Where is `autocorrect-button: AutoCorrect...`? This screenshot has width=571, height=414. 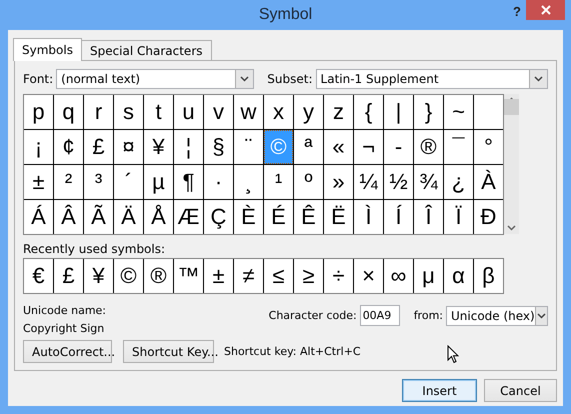 autocorrect-button: AutoCorrect... is located at coordinates (67, 351).